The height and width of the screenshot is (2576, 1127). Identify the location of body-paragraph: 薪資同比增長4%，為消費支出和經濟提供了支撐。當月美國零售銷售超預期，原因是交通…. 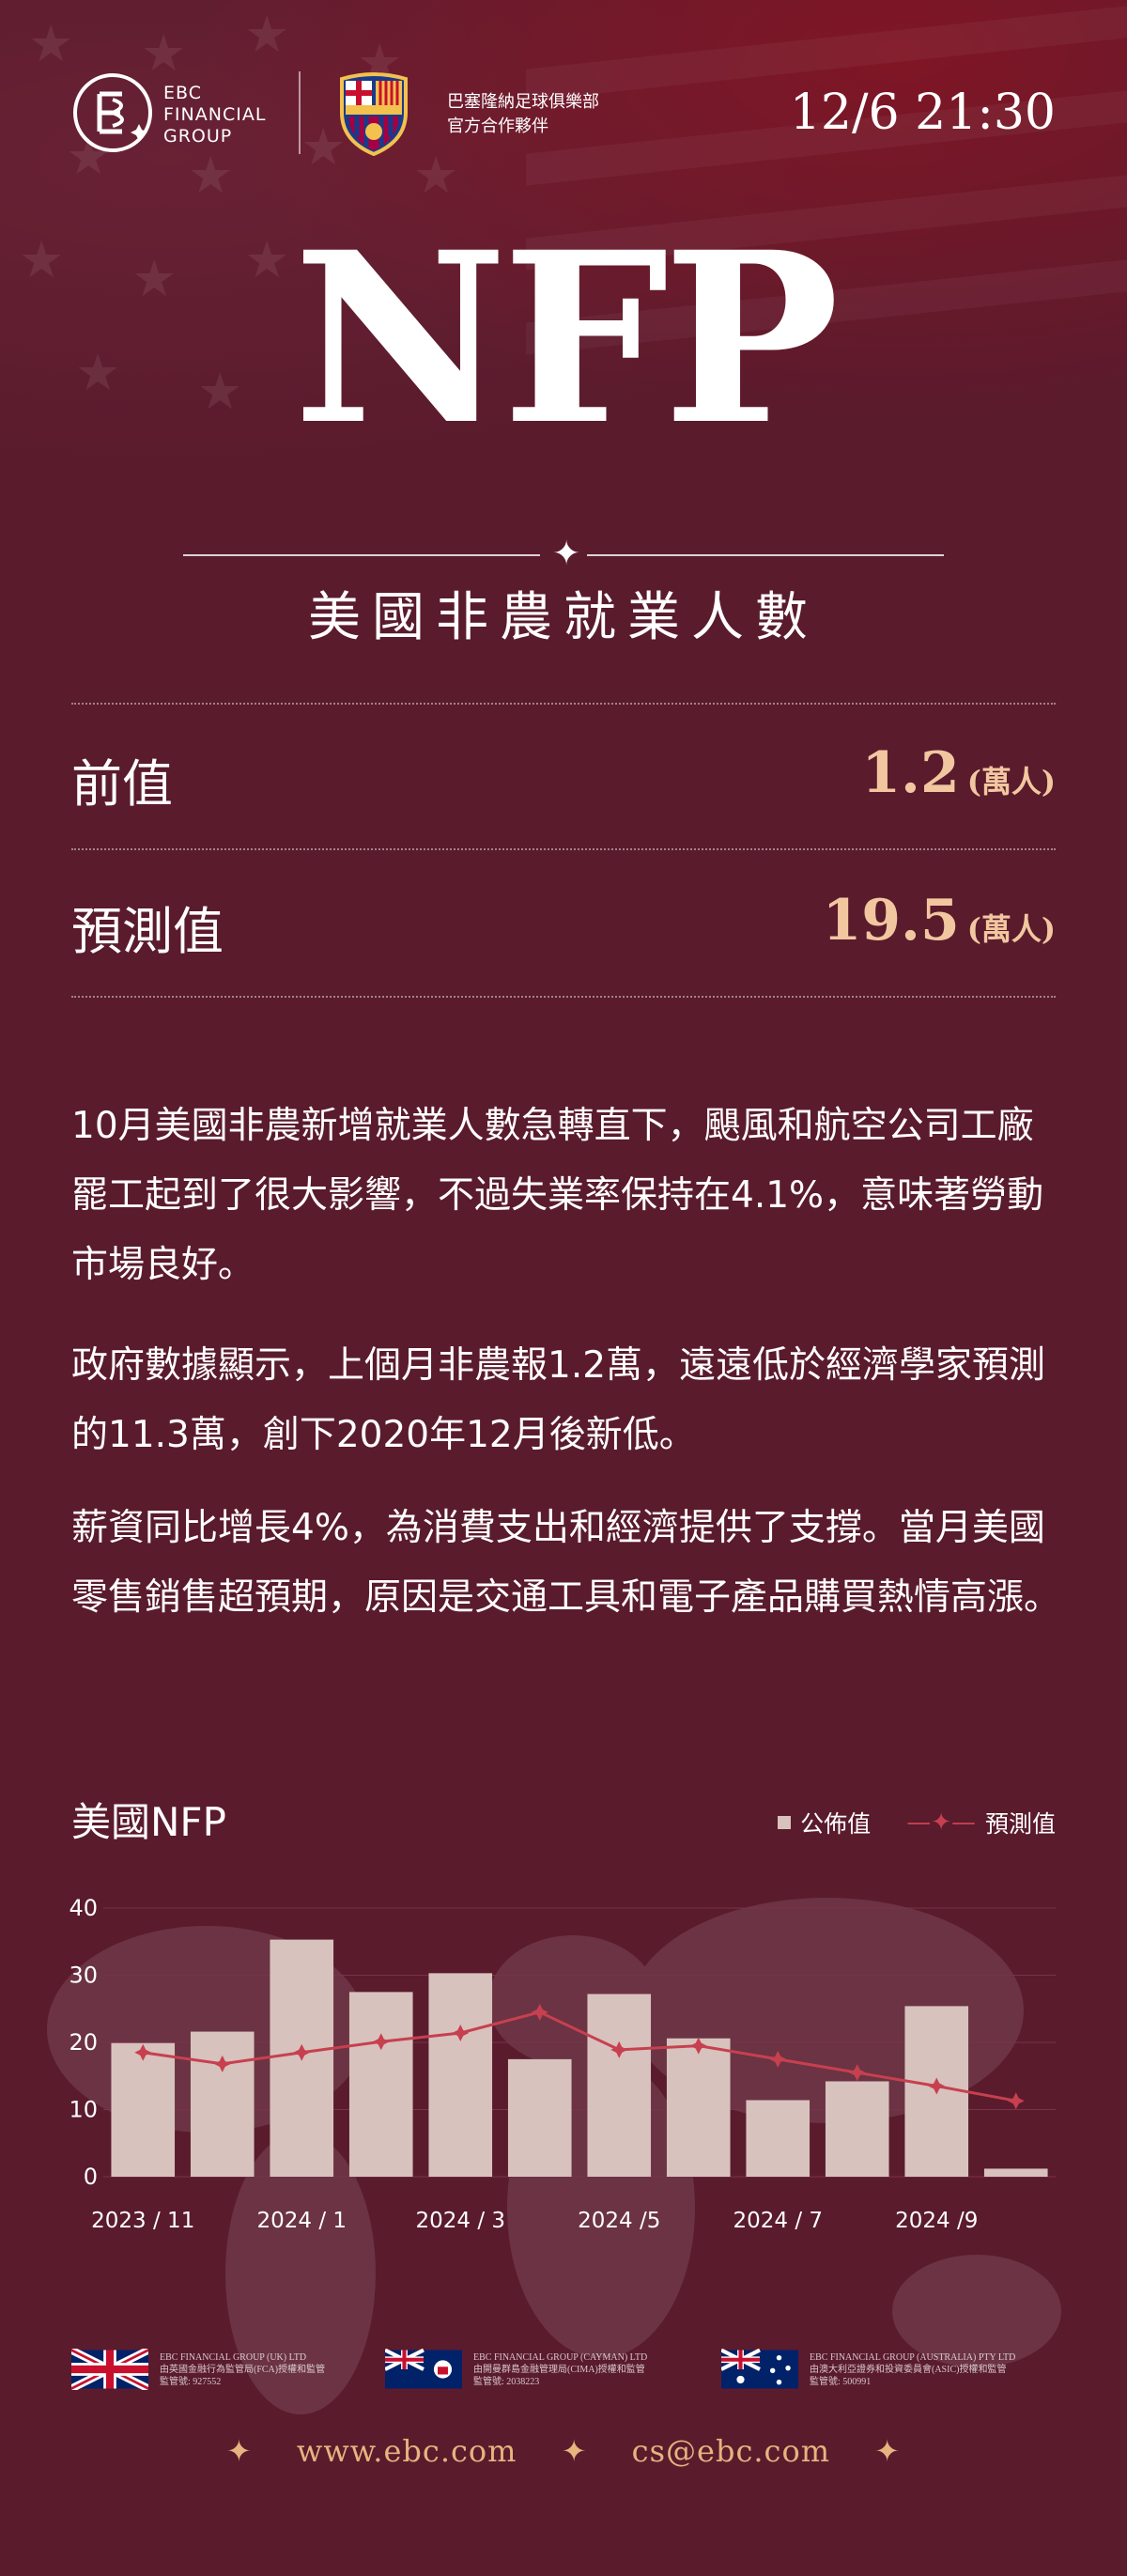
(566, 1563).